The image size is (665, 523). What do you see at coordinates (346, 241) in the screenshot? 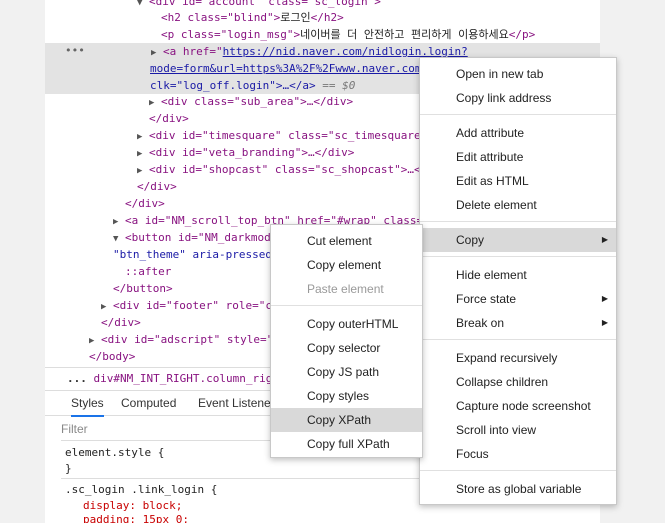
I see `menu-cut-element: Cut element` at bounding box center [346, 241].